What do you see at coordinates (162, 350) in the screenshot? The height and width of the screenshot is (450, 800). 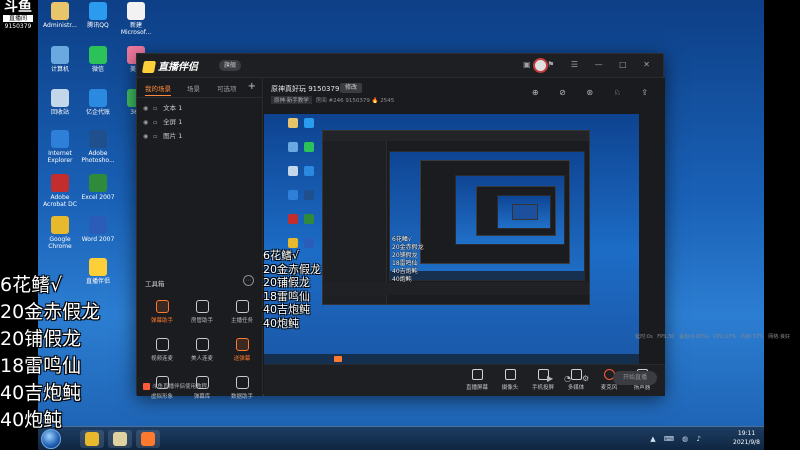 I see `tool-item: 视频连麦` at bounding box center [162, 350].